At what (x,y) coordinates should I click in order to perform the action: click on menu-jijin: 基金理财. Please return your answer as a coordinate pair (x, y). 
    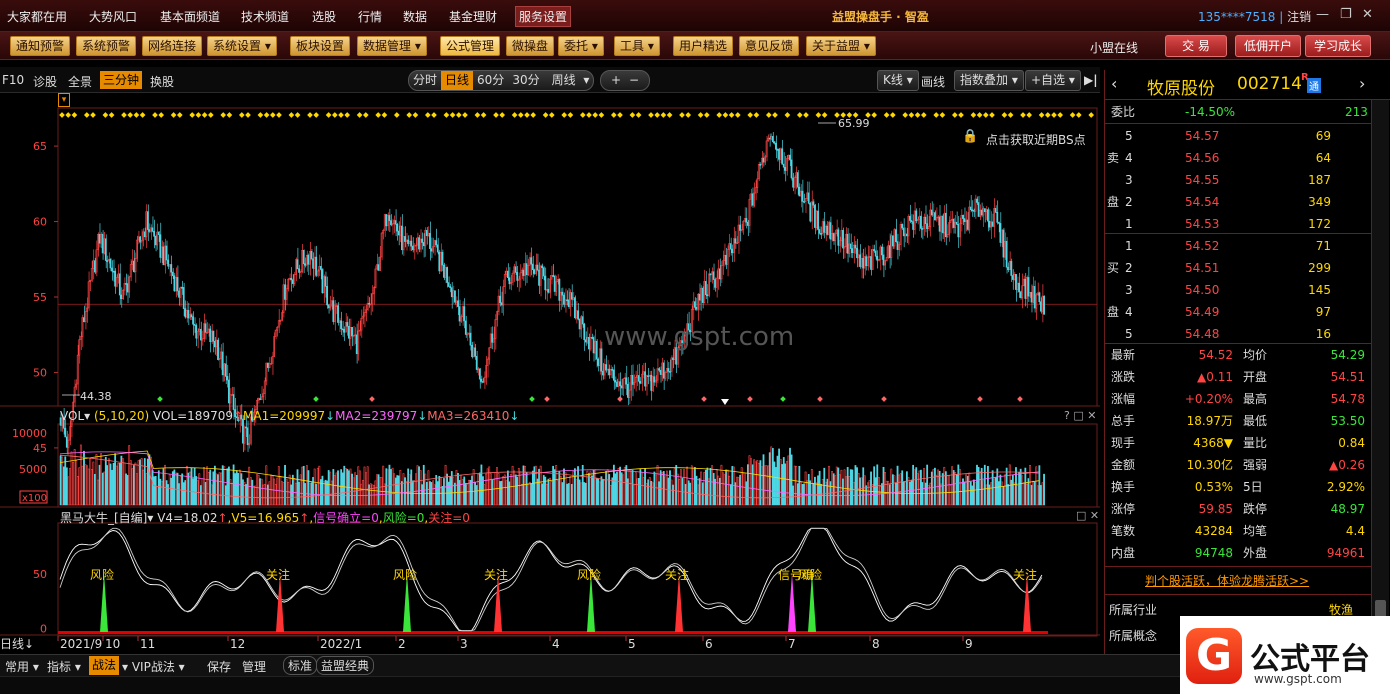
    Looking at the image, I should click on (473, 16).